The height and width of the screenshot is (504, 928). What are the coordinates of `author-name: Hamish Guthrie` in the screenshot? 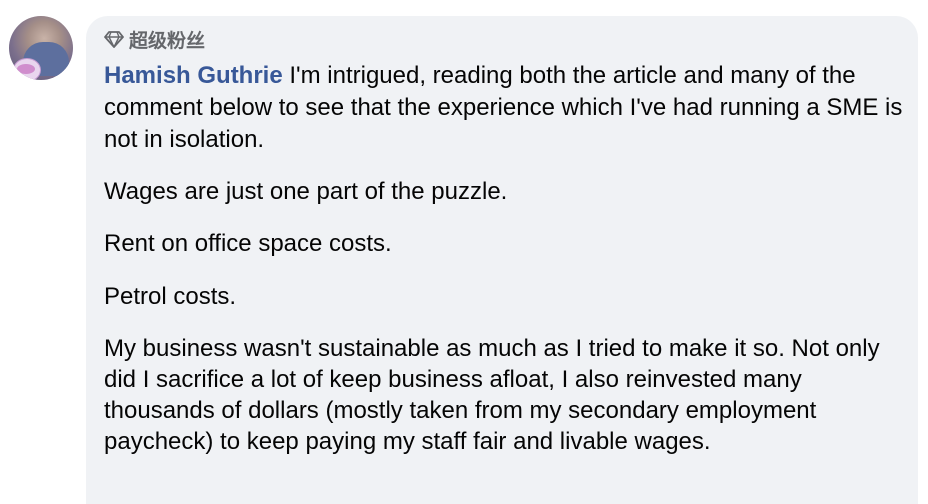 It's located at (193, 75).